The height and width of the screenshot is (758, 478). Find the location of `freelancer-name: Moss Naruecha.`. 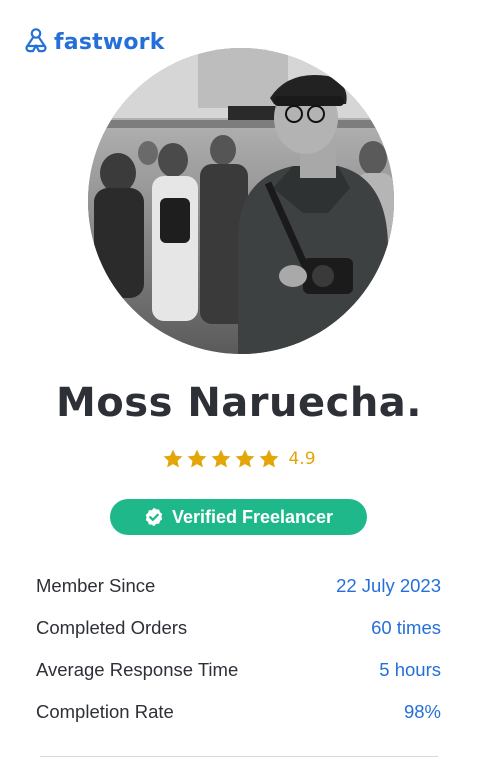

freelancer-name: Moss Naruecha. is located at coordinates (238, 403).